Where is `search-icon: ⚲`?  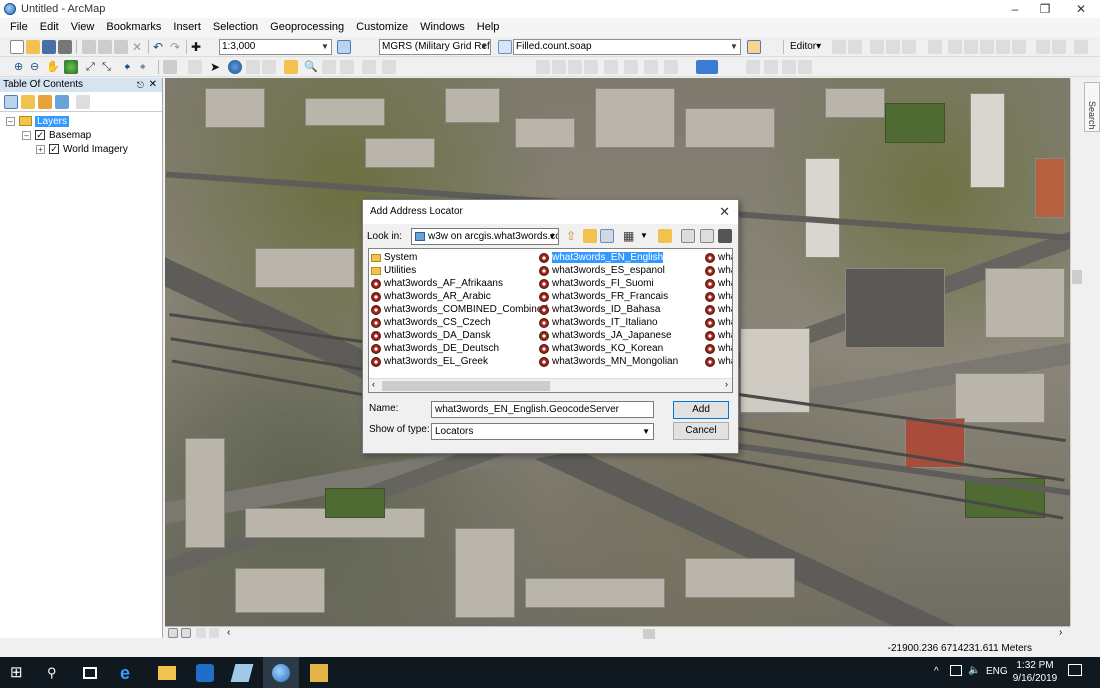 search-icon: ⚲ is located at coordinates (56, 673).